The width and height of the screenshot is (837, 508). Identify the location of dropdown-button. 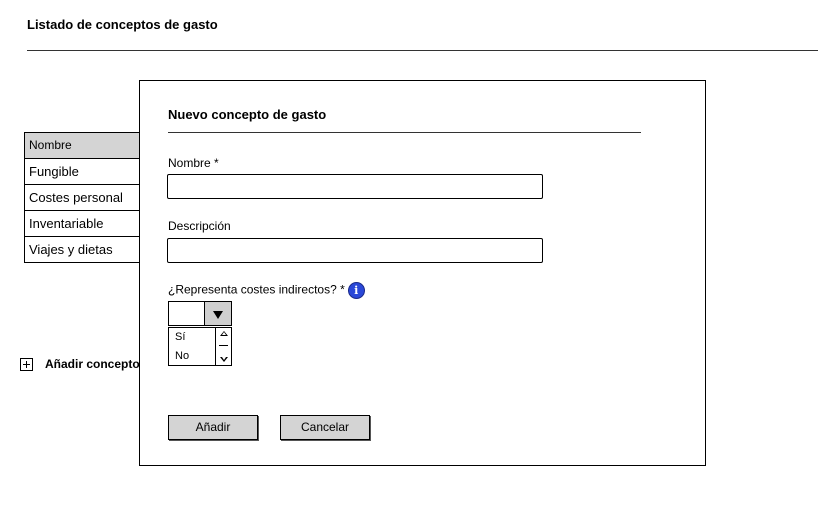
(217, 313).